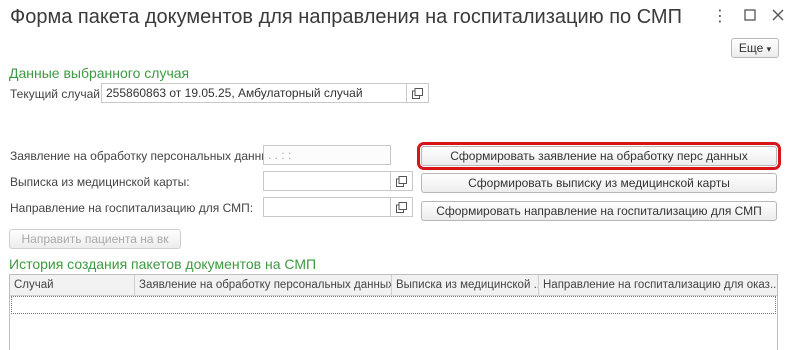  I want to click on empty-row-focus, so click(393, 305).